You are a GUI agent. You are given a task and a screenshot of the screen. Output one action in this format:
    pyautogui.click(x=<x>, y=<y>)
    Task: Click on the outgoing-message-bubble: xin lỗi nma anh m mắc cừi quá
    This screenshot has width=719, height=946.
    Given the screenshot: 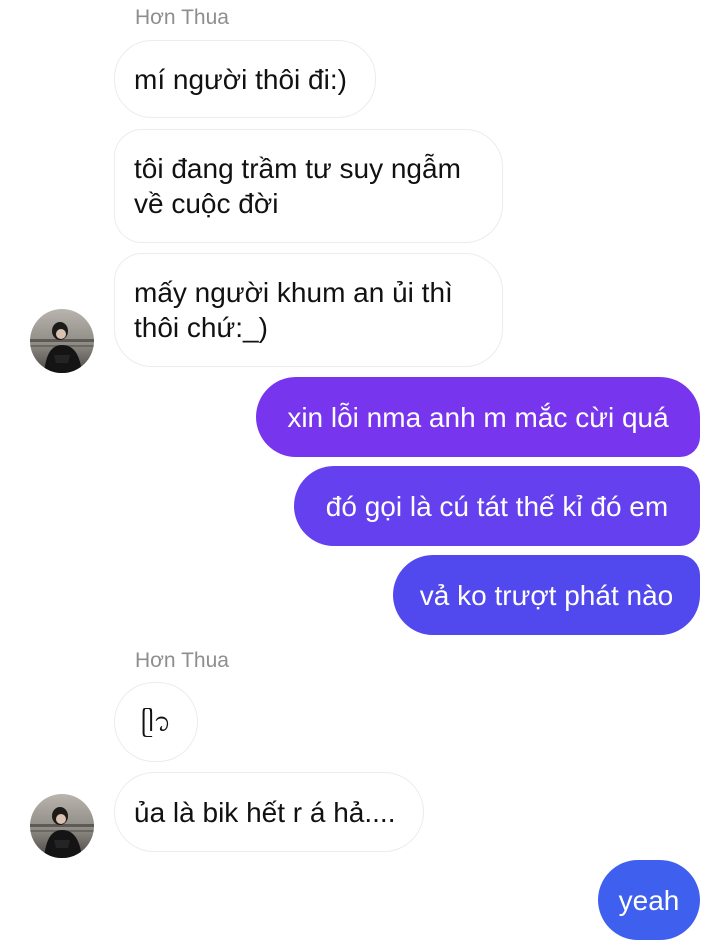 What is the action you would take?
    pyautogui.click(x=478, y=417)
    